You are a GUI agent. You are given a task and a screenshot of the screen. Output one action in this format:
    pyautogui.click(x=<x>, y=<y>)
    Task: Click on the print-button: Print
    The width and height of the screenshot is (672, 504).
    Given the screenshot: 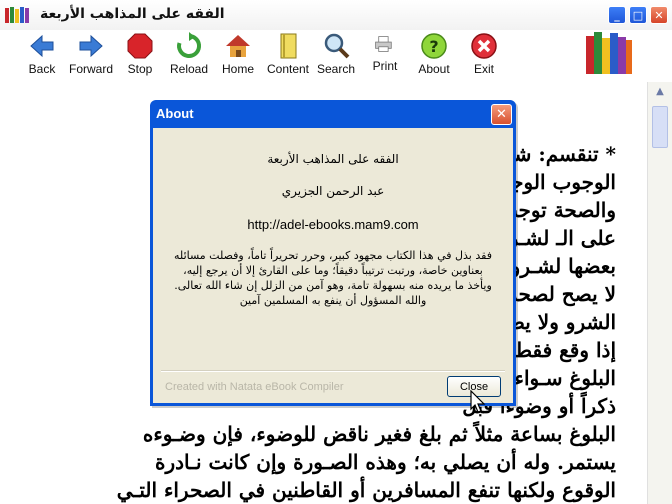 What is the action you would take?
    pyautogui.click(x=385, y=52)
    